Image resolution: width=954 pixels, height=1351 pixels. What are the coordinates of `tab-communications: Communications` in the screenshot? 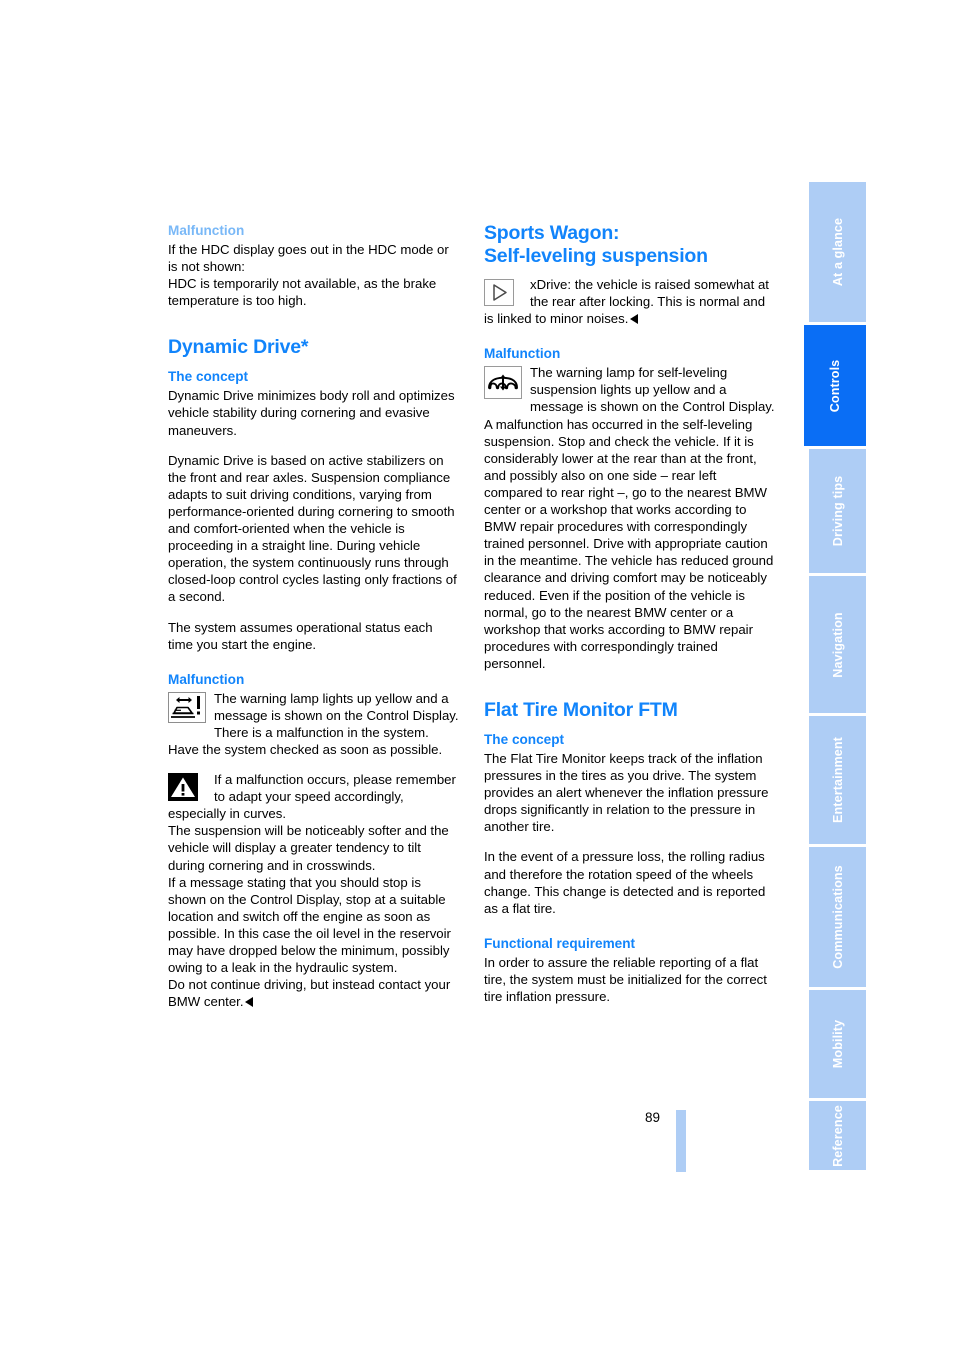 It's located at (837, 917).